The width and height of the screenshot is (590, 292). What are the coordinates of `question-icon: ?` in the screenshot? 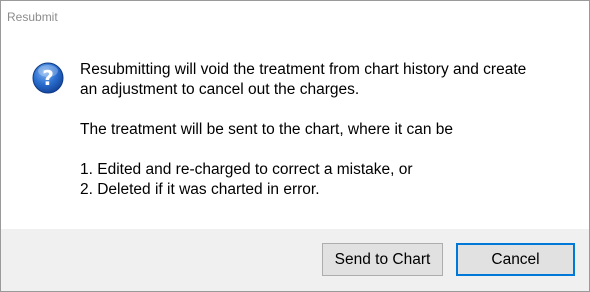 It's located at (48, 78).